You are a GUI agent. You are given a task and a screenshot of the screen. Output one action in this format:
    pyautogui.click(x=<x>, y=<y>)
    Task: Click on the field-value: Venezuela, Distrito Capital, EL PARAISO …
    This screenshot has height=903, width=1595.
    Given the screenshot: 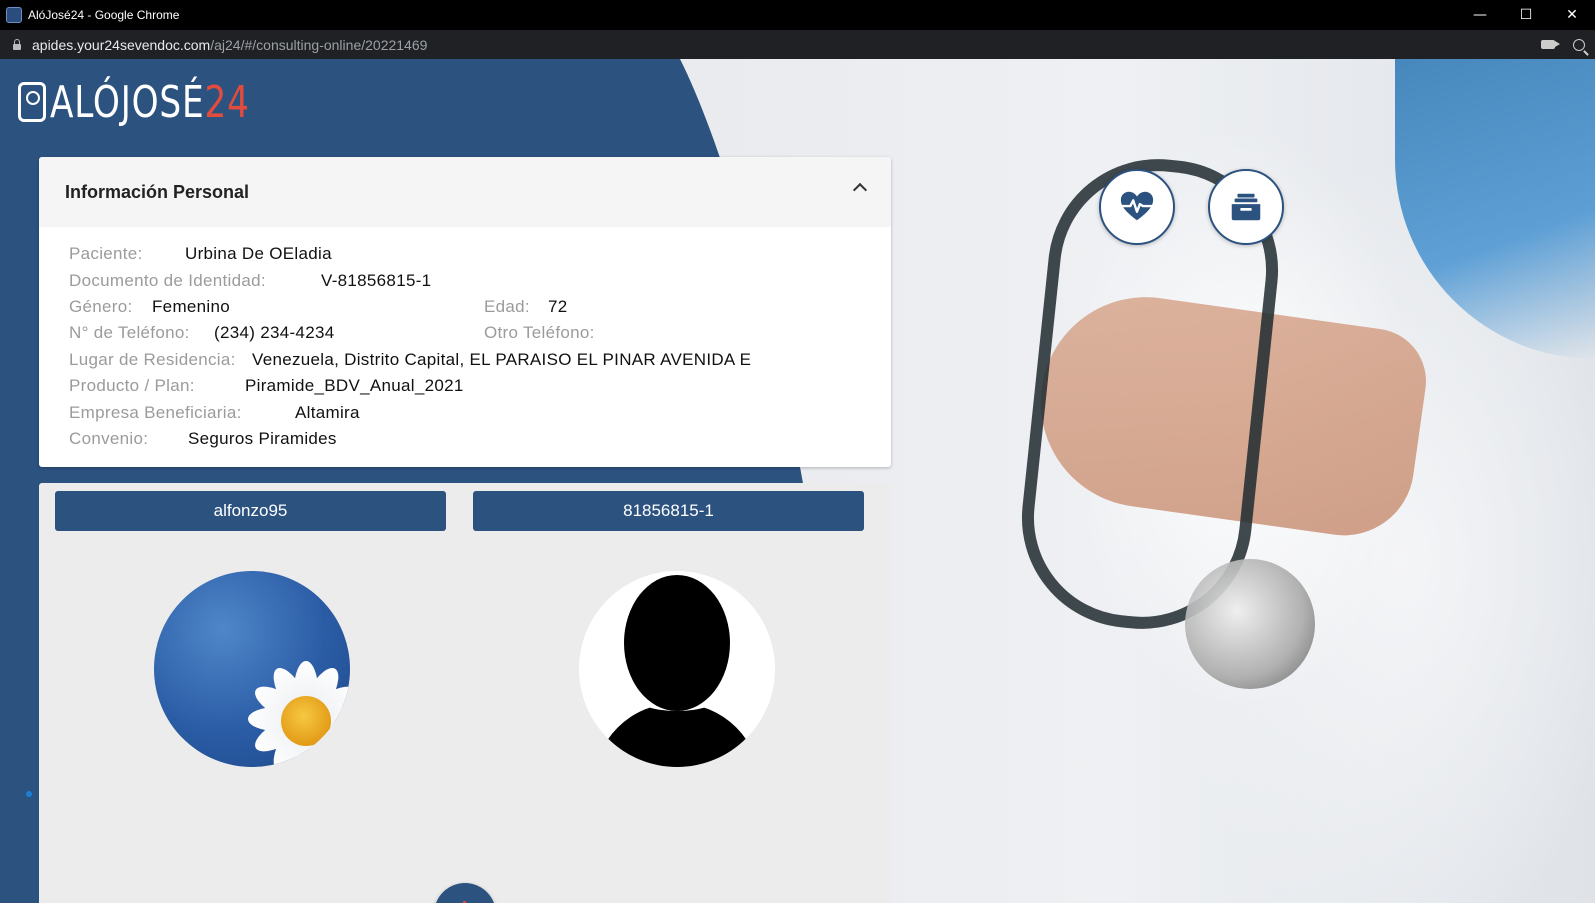 What is the action you would take?
    pyautogui.click(x=502, y=359)
    